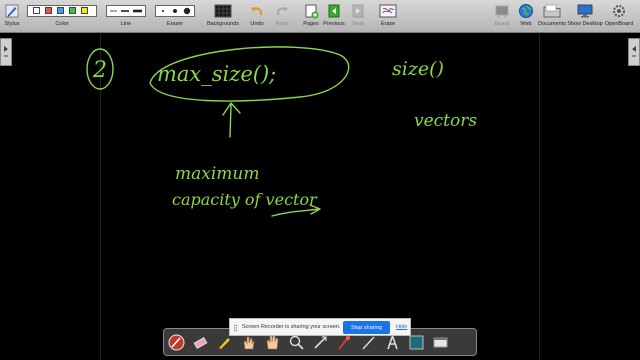  I want to click on backgrounds-button, so click(223, 11).